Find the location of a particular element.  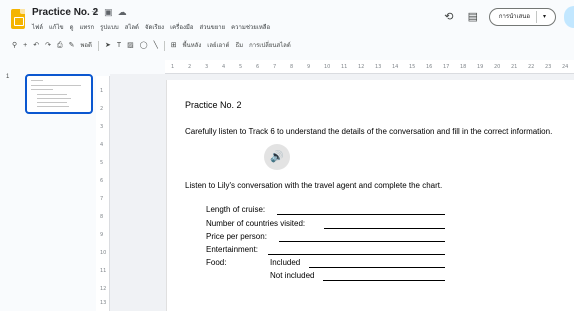

ruler-tick: 18 is located at coordinates (463, 67).